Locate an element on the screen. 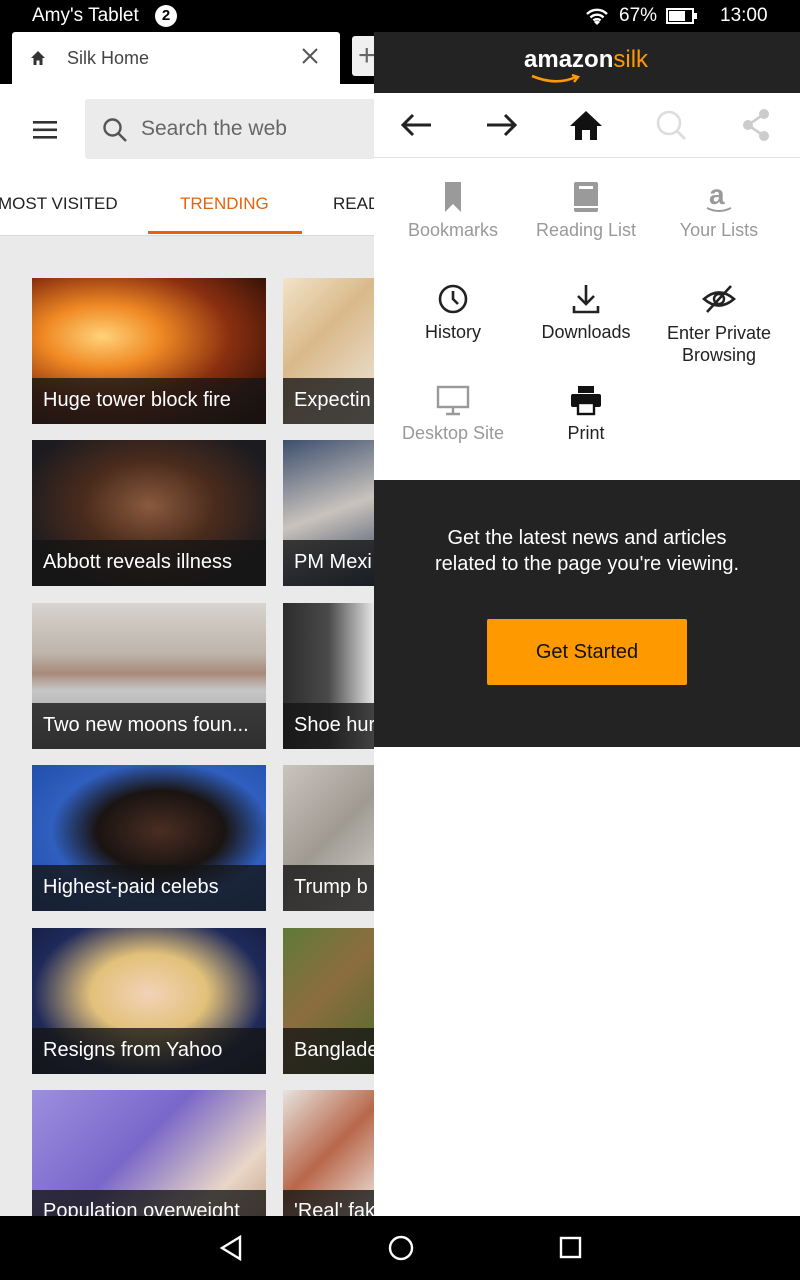 The image size is (800, 1280). news-card: Expectin is located at coordinates (328, 351).